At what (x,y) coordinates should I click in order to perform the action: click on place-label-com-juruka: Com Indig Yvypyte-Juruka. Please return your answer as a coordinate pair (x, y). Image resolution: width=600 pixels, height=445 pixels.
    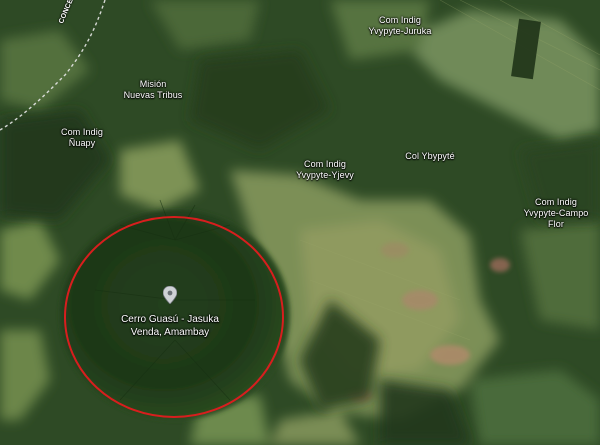
    Looking at the image, I should click on (400, 26).